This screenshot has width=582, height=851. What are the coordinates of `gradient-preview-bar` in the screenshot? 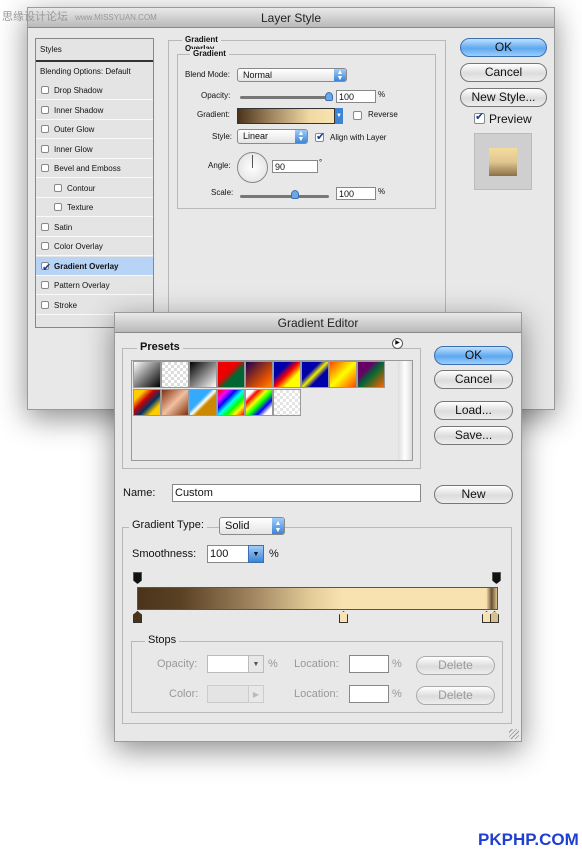 It's located at (317, 598).